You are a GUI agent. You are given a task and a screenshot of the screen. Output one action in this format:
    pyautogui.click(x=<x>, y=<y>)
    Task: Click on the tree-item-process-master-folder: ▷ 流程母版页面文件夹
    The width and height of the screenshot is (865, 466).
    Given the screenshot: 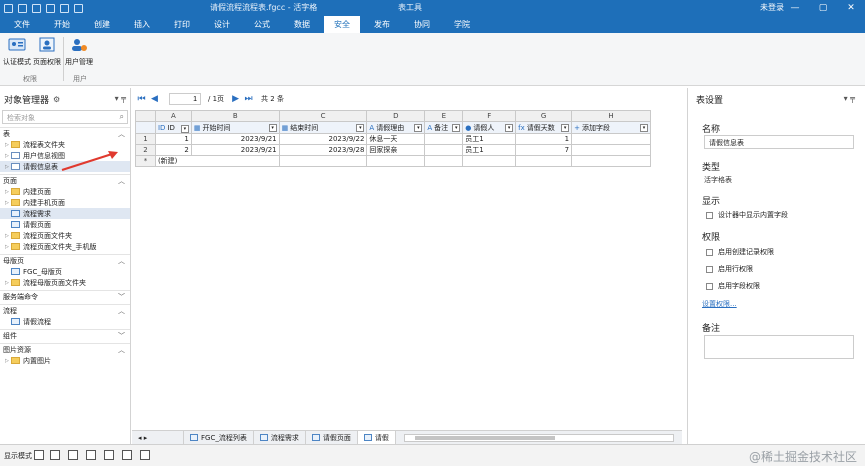 What is the action you would take?
    pyautogui.click(x=65, y=282)
    